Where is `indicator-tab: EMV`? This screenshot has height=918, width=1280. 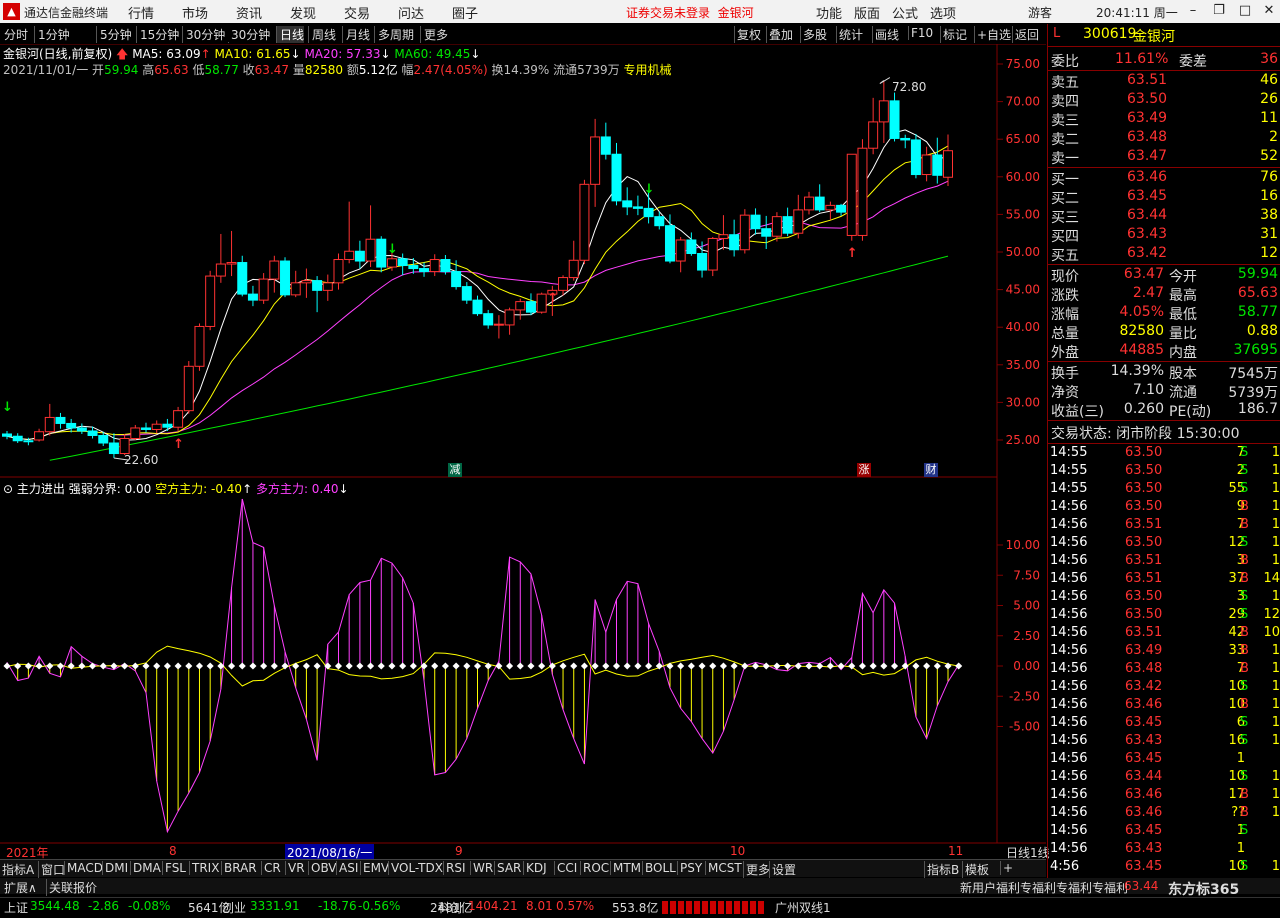
indicator-tab: EMV is located at coordinates (374, 868).